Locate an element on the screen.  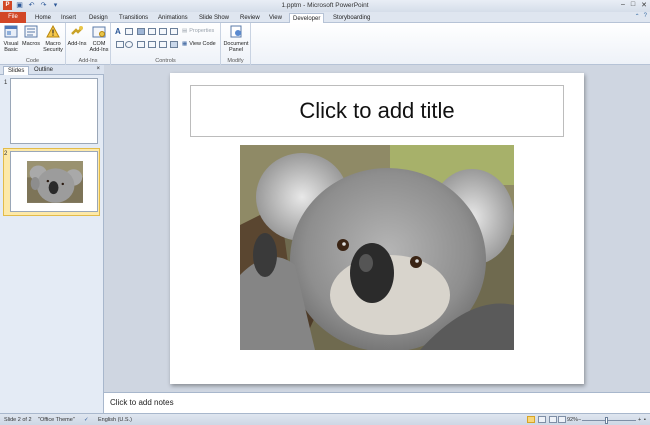
group-modify: Document Panel Modify is located at coordinates (236, 44).